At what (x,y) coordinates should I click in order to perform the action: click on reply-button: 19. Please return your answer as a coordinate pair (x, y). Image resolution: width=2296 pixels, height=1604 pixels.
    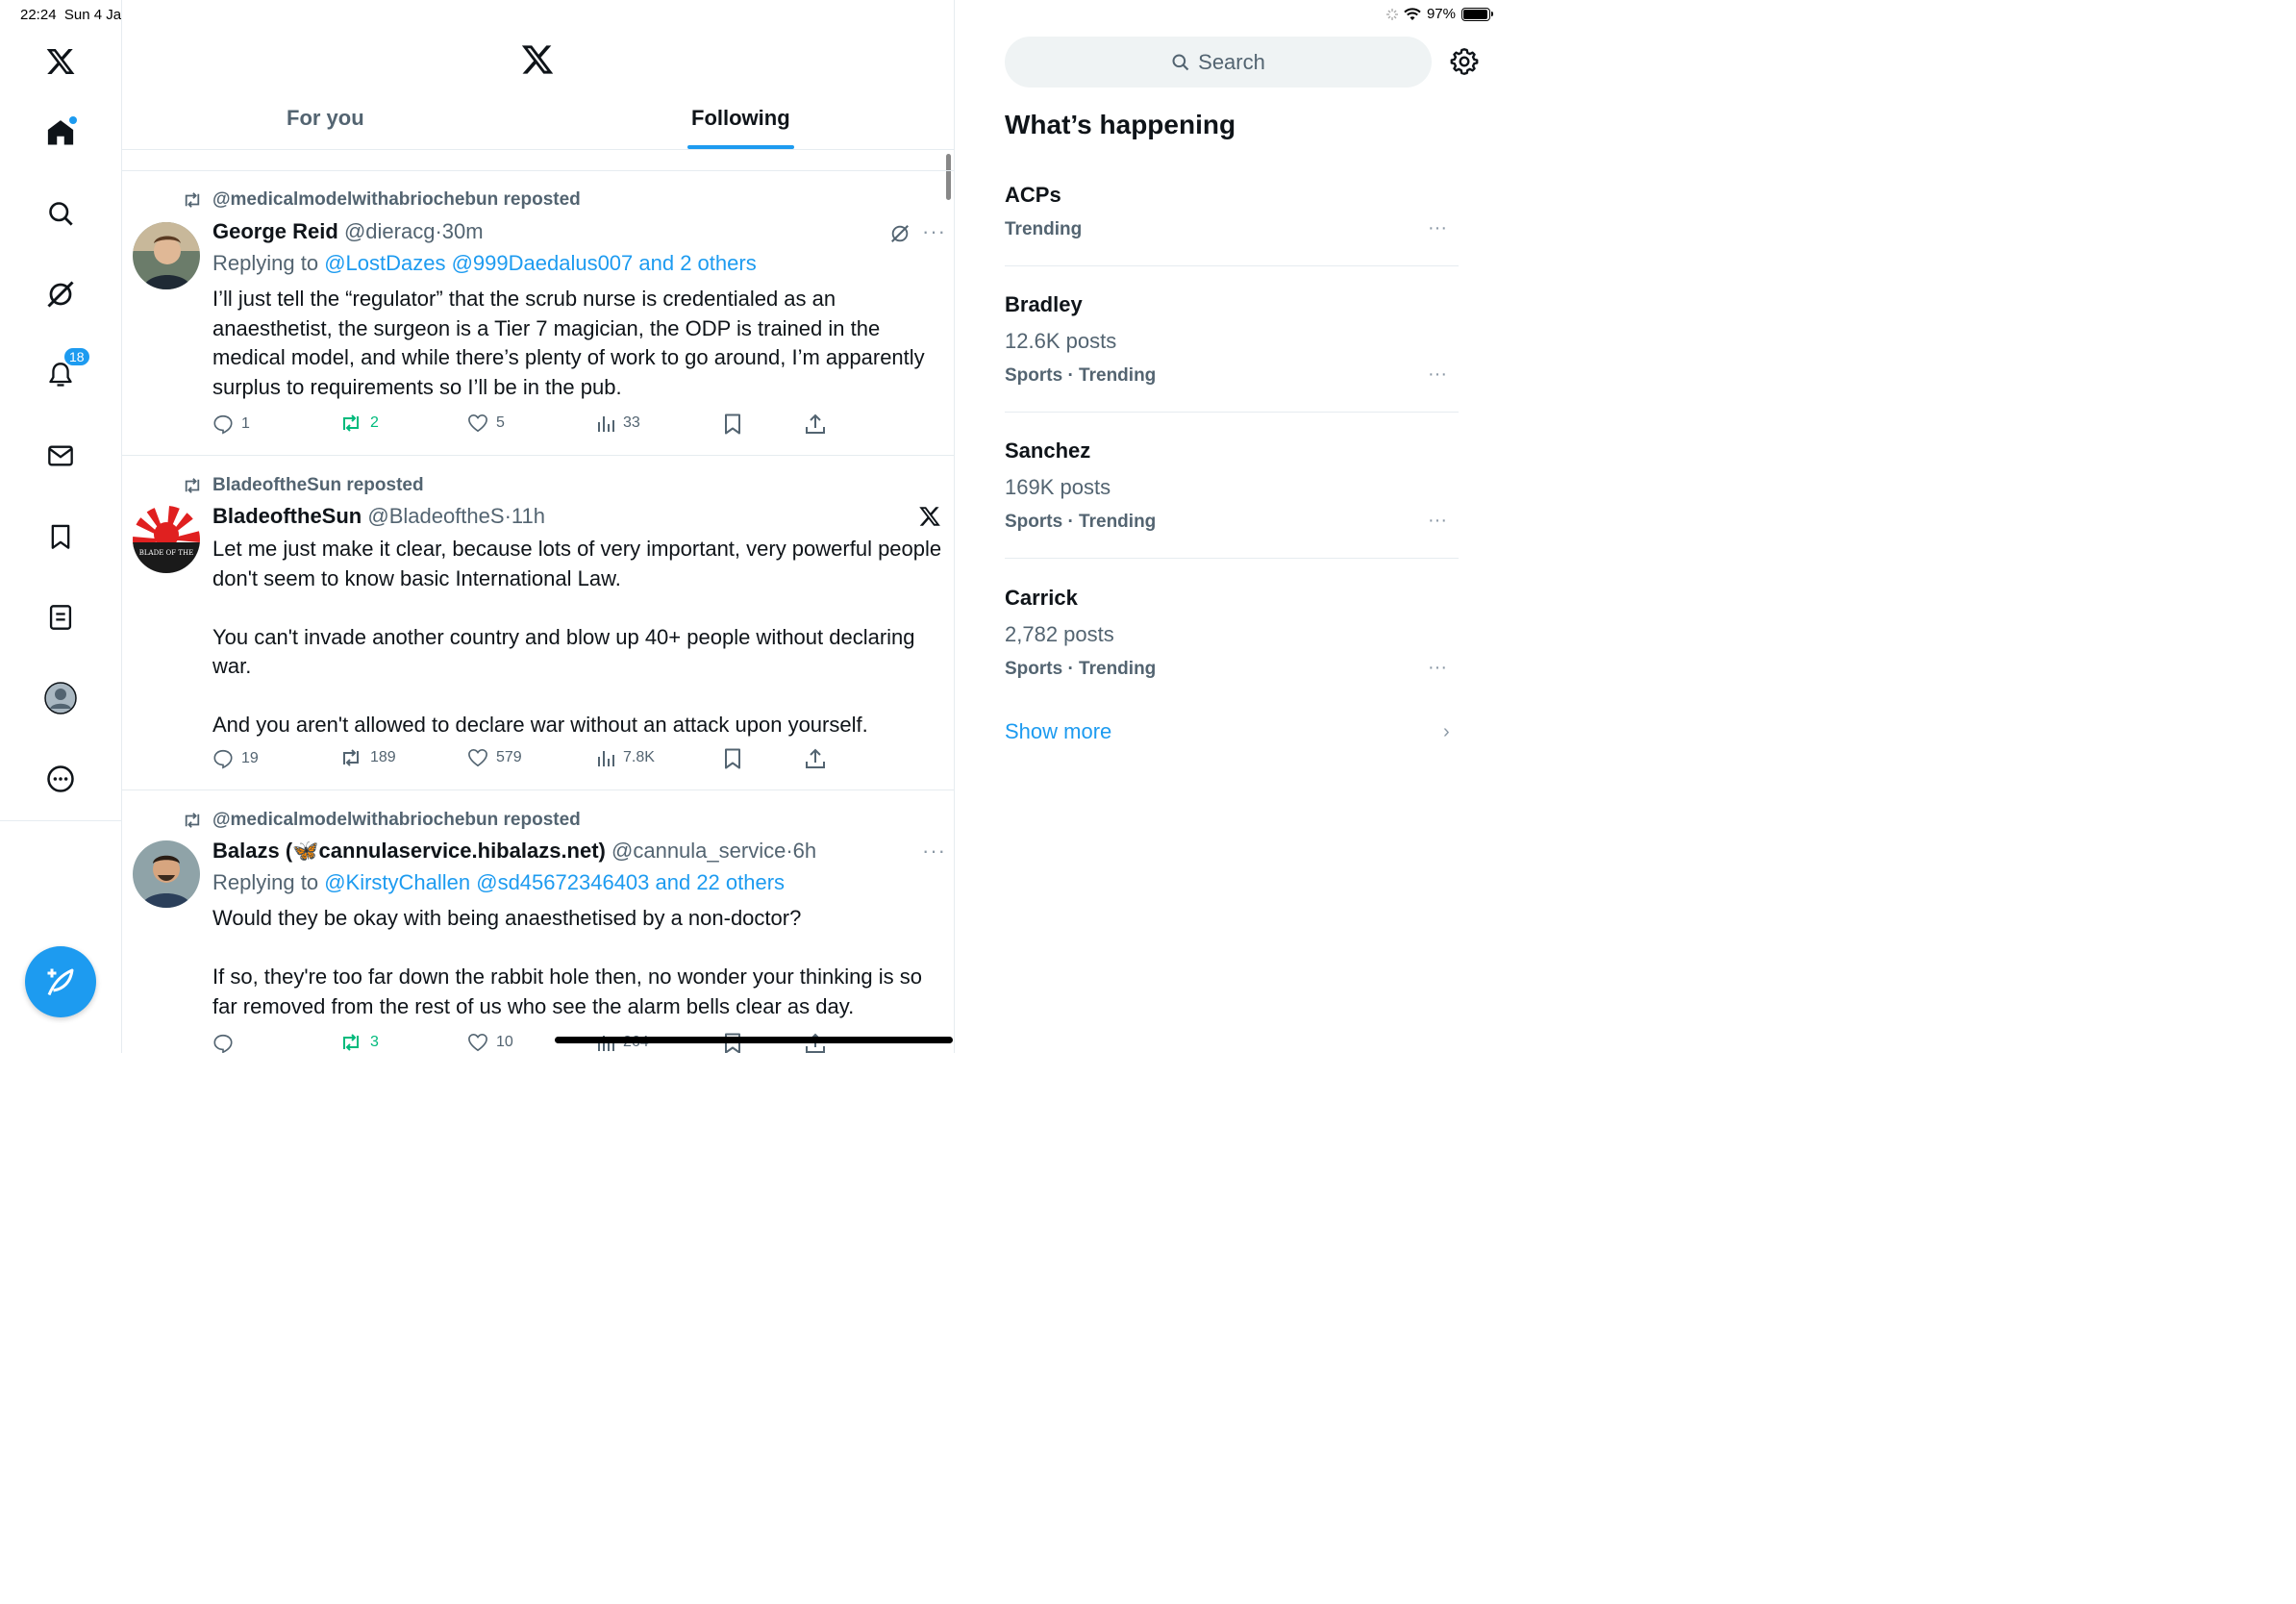
    Looking at the image, I should click on (235, 758).